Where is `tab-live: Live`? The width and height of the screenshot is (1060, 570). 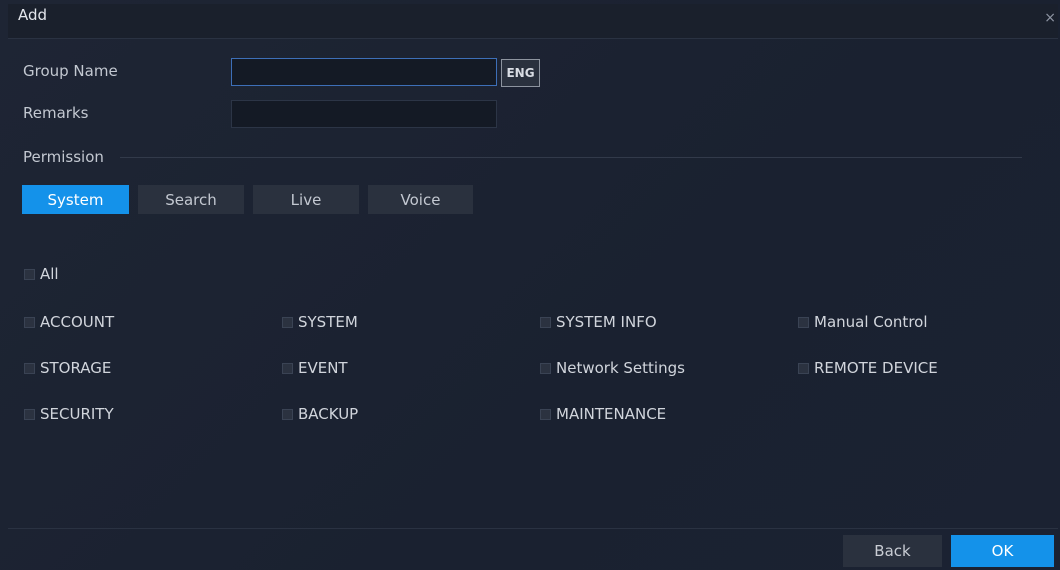
tab-live: Live is located at coordinates (306, 199).